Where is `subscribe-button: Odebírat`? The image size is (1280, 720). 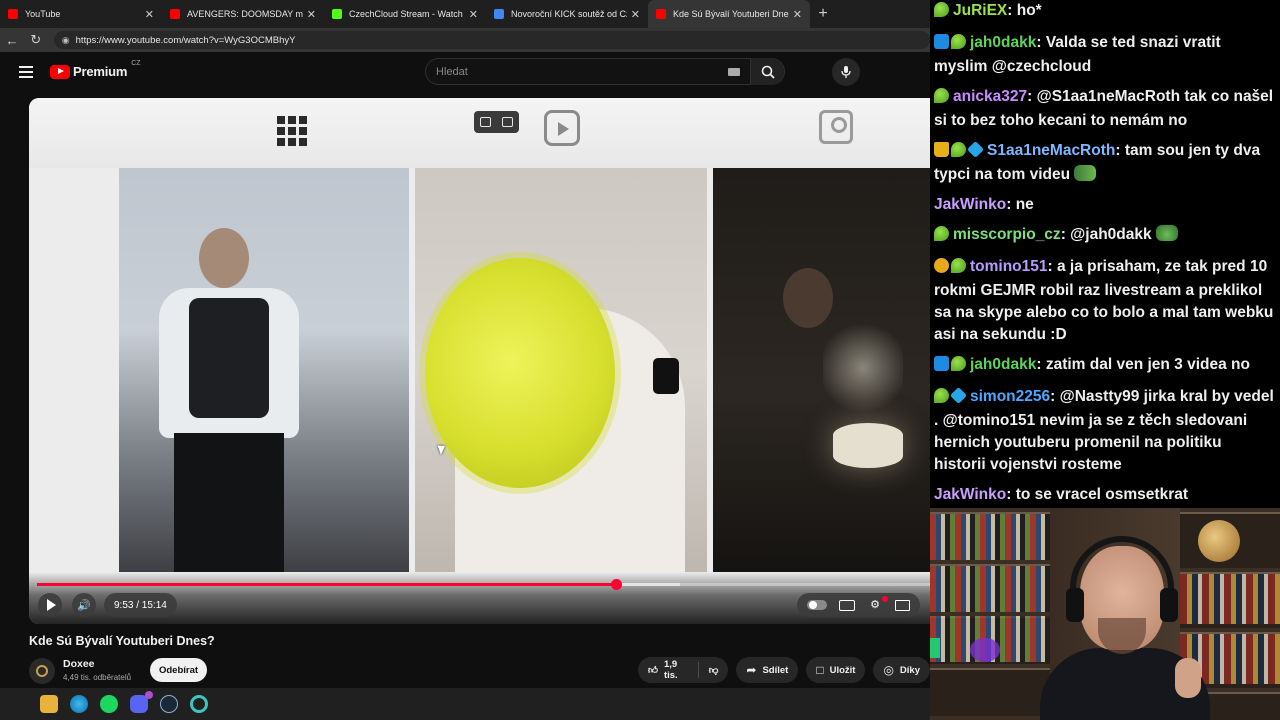 subscribe-button: Odebírat is located at coordinates (178, 670).